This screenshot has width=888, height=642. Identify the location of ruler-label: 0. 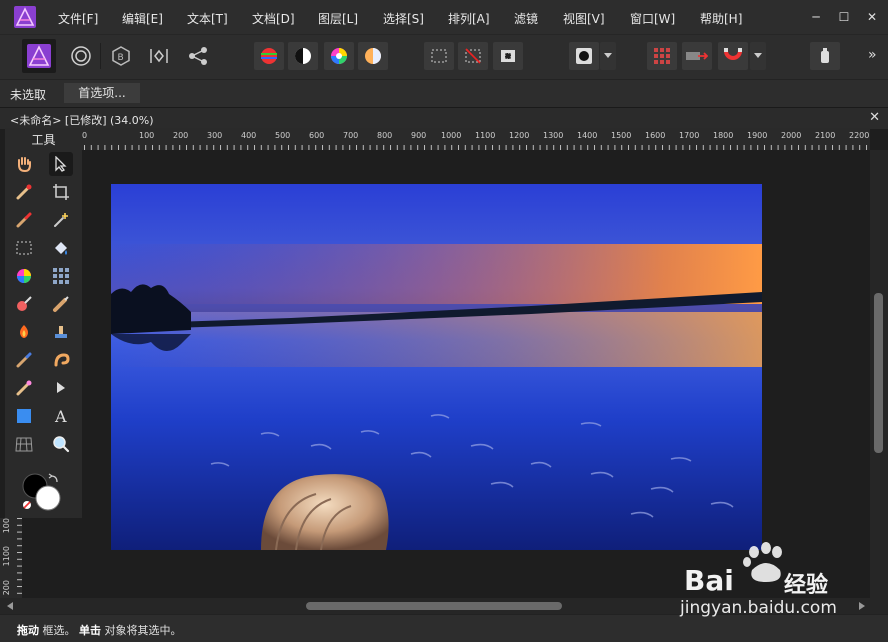
(85, 135).